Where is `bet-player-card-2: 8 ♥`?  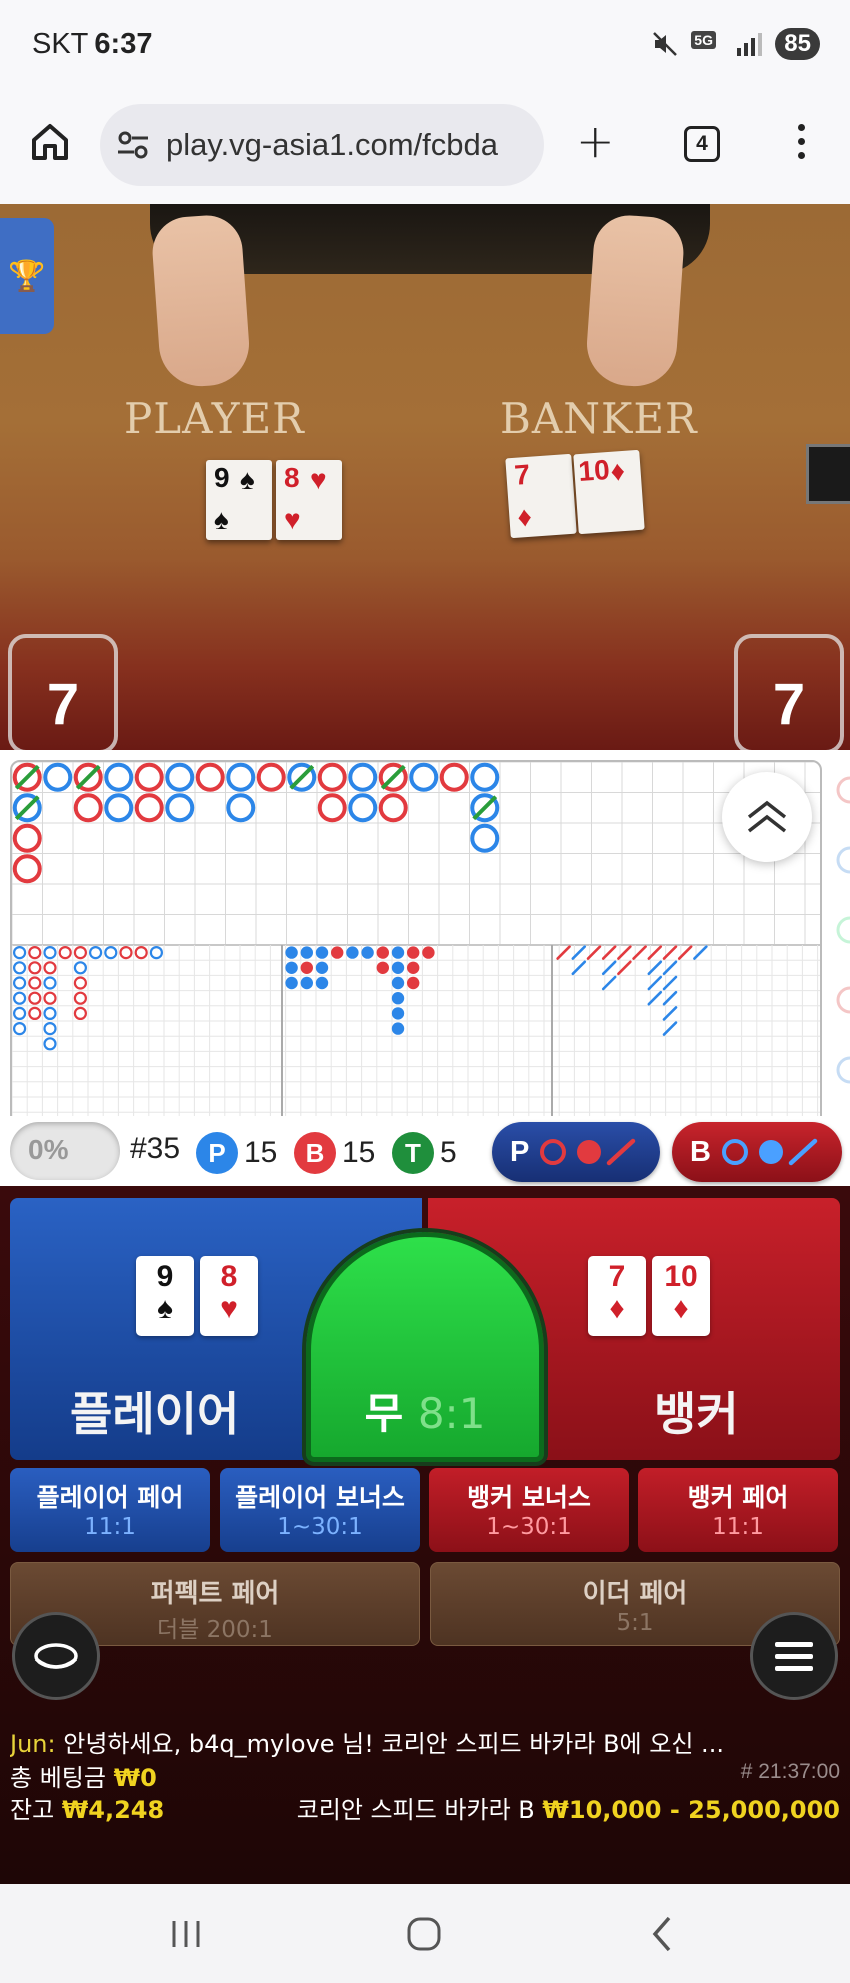
bet-player-card-2: 8 ♥ is located at coordinates (229, 1296).